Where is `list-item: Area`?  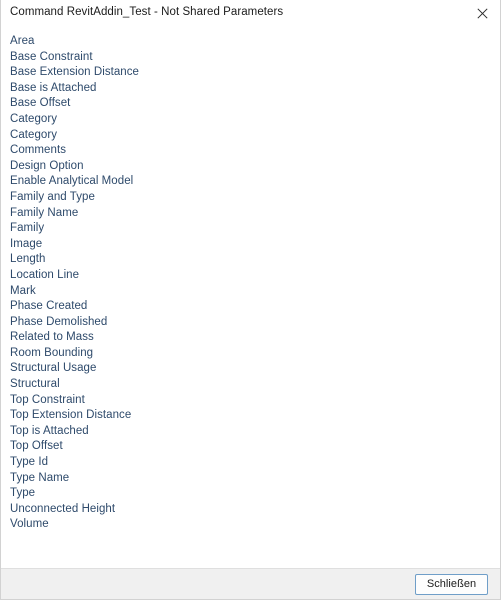
list-item: Area is located at coordinates (250, 42).